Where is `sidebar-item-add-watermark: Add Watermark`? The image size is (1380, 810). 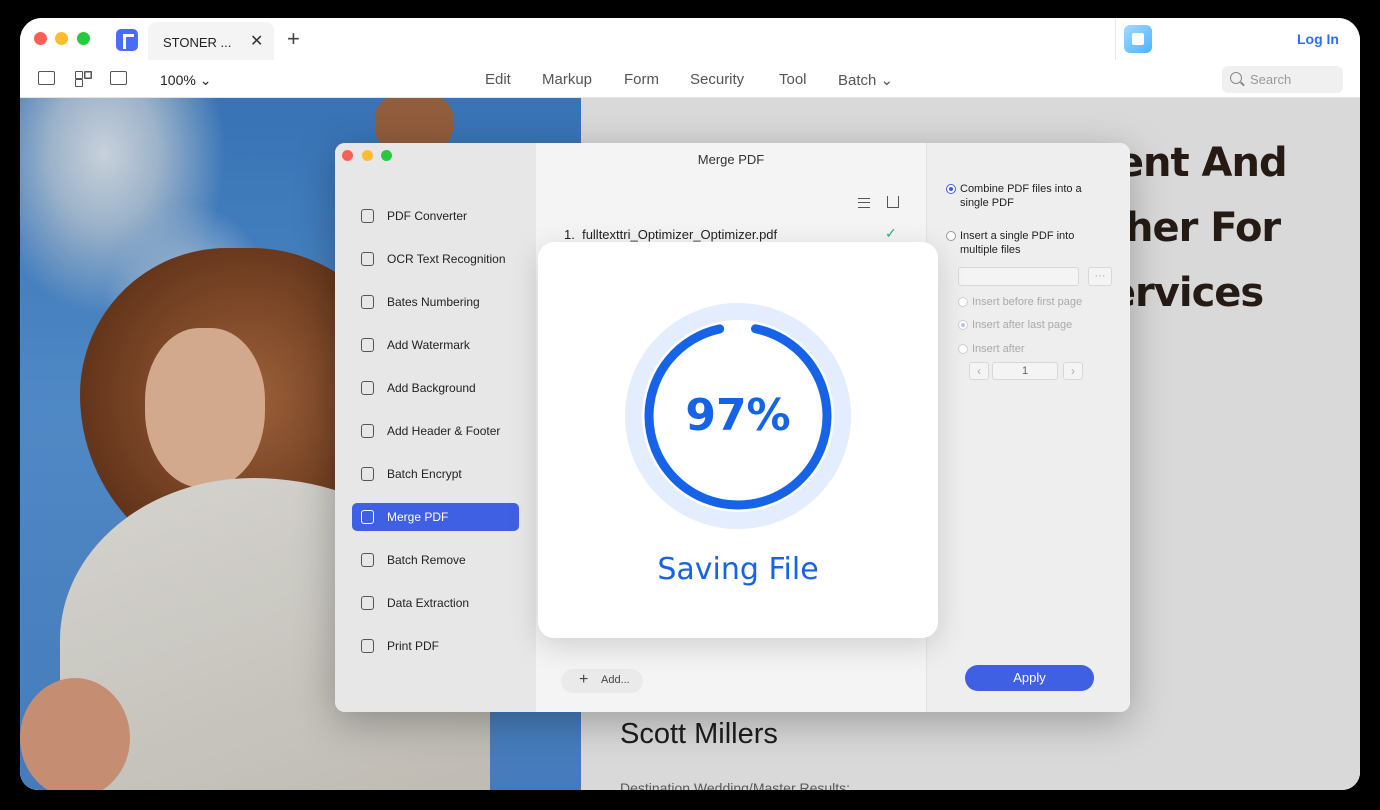
sidebar-item-add-watermark: Add Watermark is located at coordinates (435, 345).